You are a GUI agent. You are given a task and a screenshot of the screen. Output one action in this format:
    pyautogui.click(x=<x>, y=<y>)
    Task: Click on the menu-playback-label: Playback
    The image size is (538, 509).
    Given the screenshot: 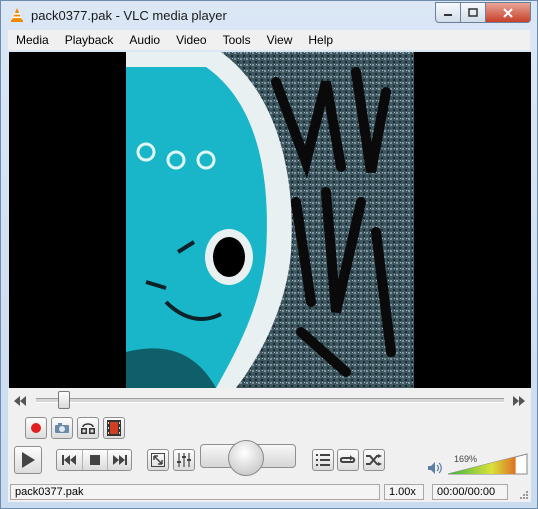 What is the action you would take?
    pyautogui.click(x=89, y=40)
    